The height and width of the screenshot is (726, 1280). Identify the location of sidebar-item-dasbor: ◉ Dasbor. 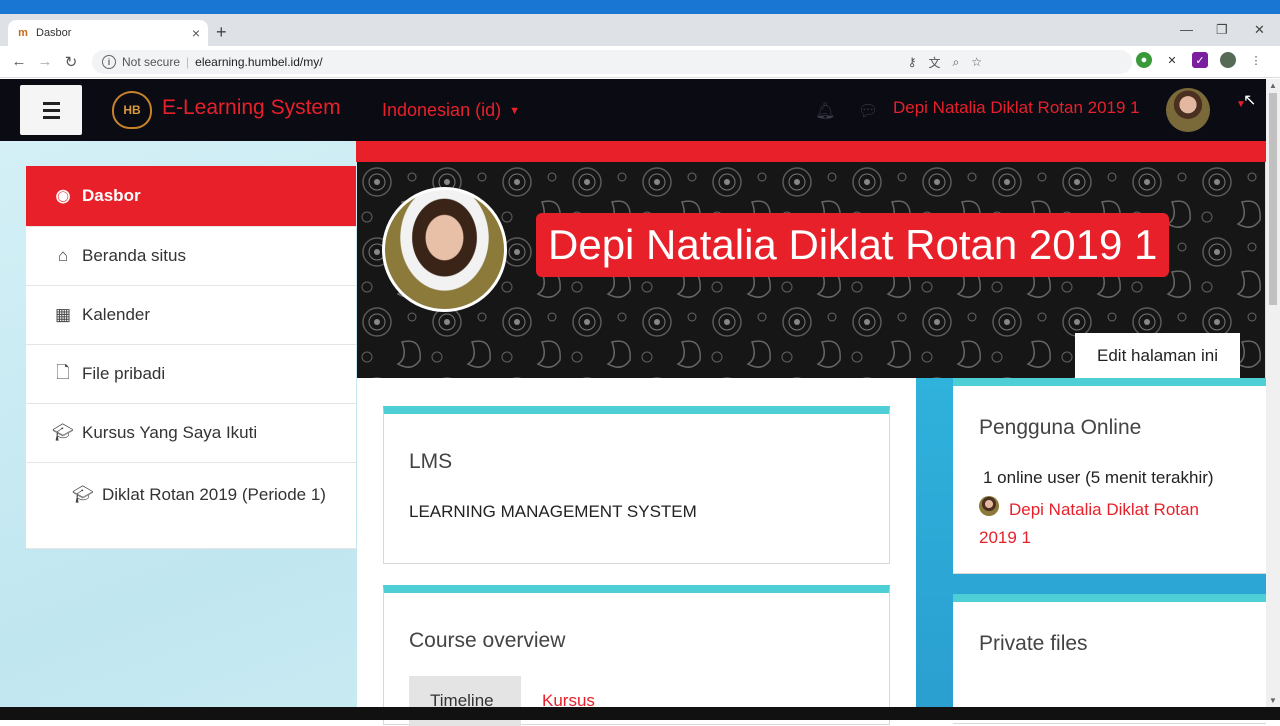
(191, 196).